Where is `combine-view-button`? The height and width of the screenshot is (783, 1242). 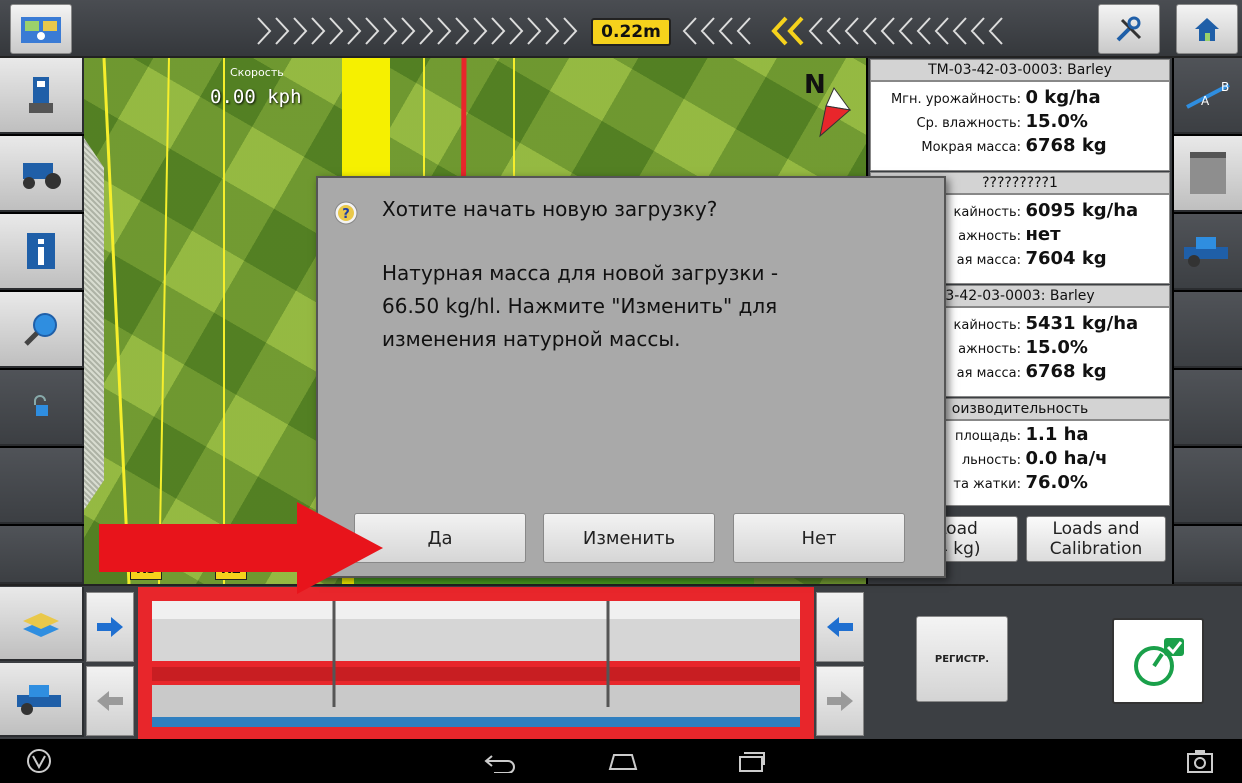
combine-view-button is located at coordinates (1208, 252).